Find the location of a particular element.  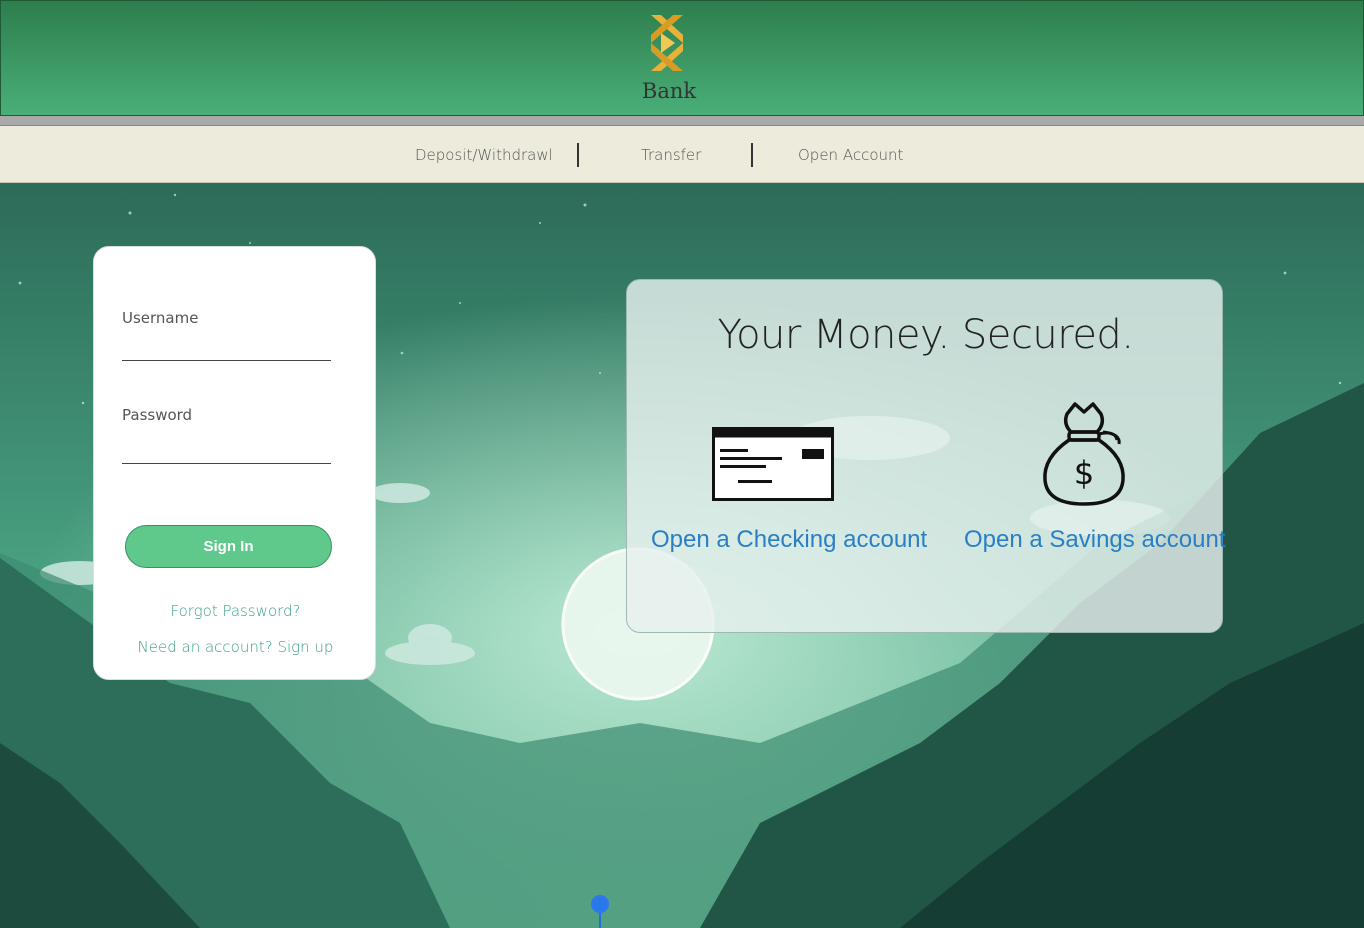

nav-transfer: Transfer is located at coordinates (671, 155).